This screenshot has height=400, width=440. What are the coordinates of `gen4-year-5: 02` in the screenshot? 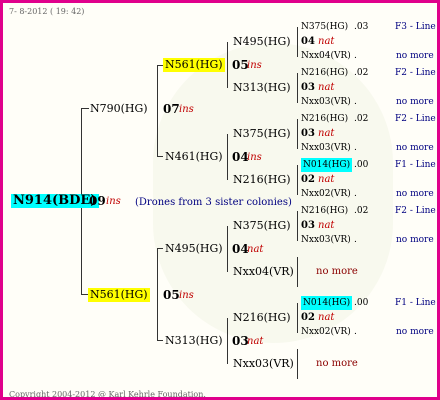 It's located at (308, 317).